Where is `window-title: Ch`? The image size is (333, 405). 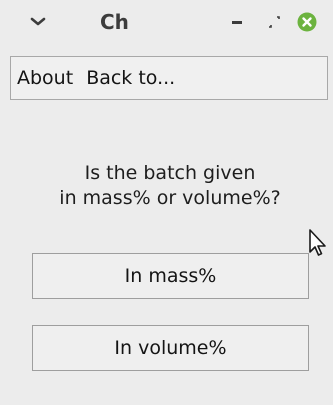
window-title: Ch is located at coordinates (114, 22).